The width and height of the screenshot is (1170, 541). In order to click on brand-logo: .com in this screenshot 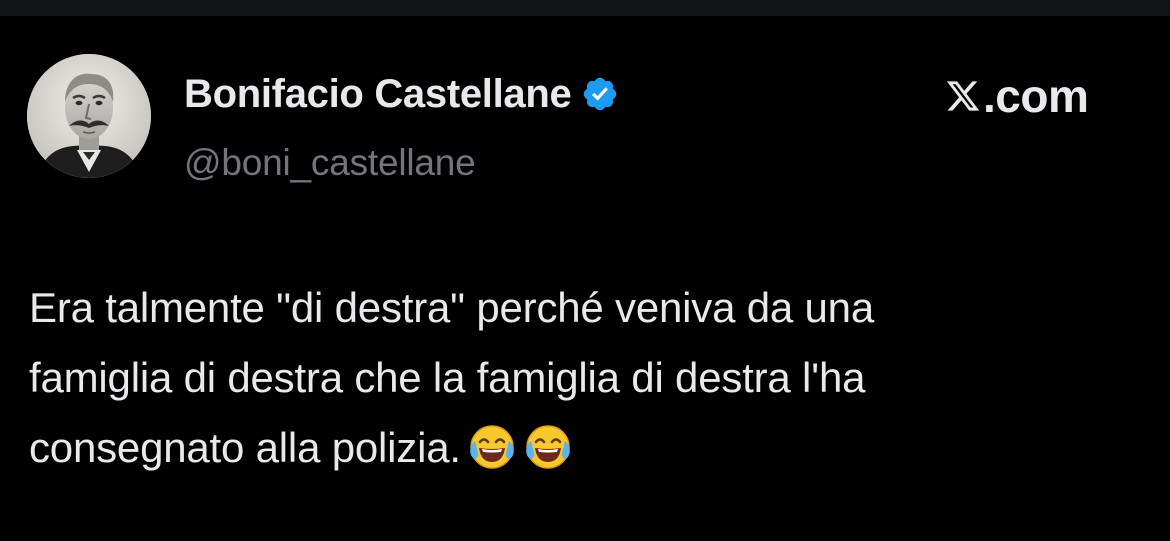, I will do `click(1017, 96)`.